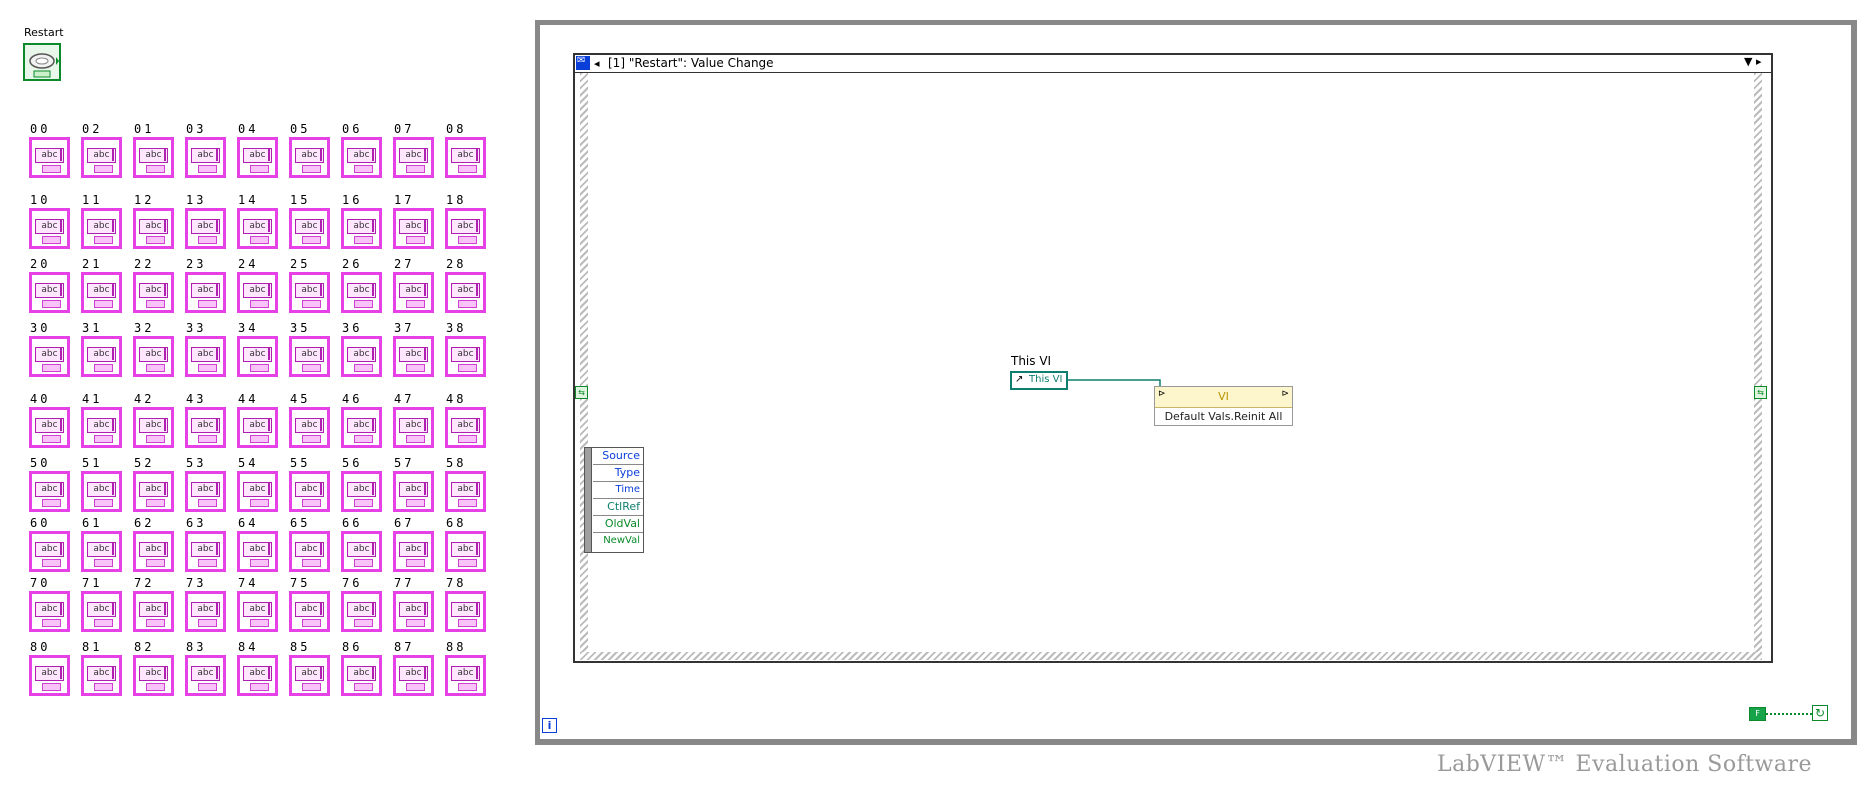 Image resolution: width=1868 pixels, height=792 pixels. I want to click on string-terminal: 37 abc, so click(411, 351).